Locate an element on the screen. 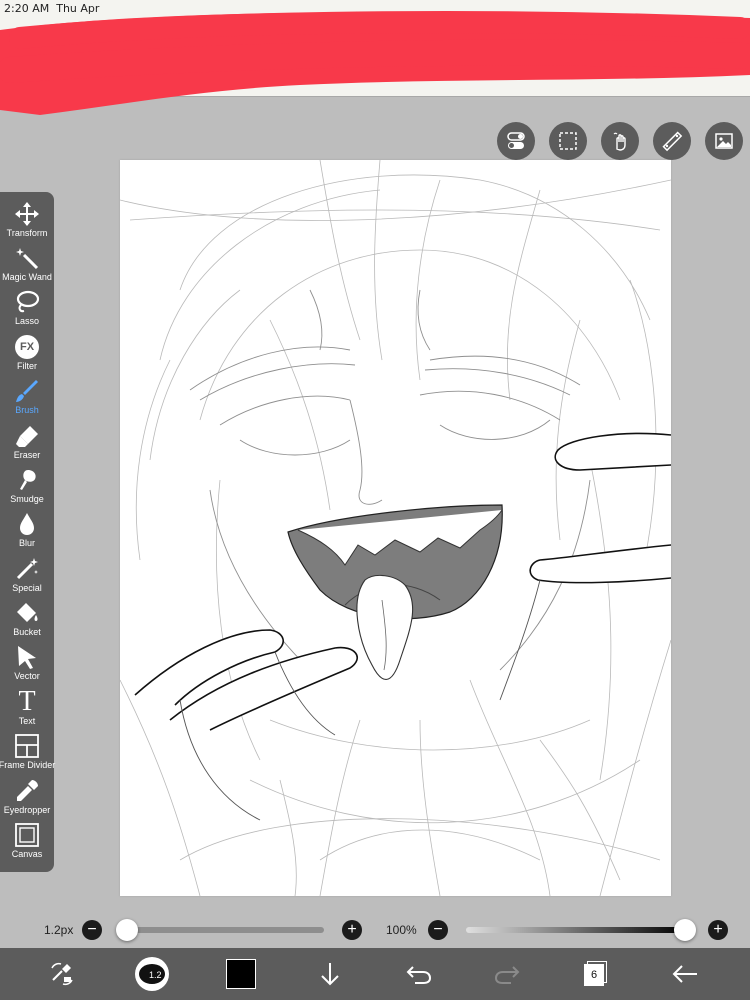 Image resolution: width=750 pixels, height=1000 pixels. ruler-button is located at coordinates (672, 141).